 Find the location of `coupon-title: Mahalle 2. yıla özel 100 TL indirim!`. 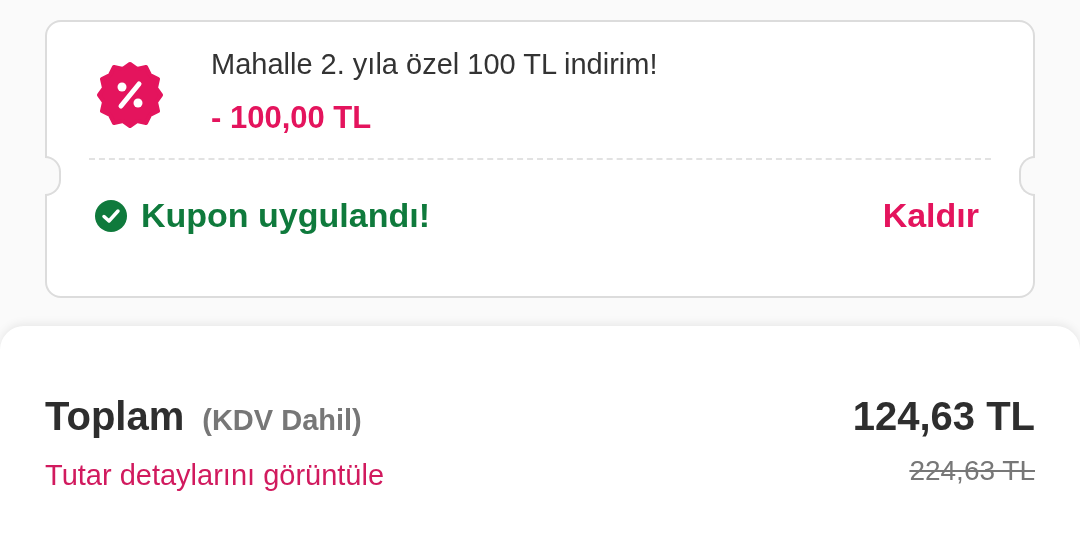

coupon-title: Mahalle 2. yıla özel 100 TL indirim! is located at coordinates (434, 64).